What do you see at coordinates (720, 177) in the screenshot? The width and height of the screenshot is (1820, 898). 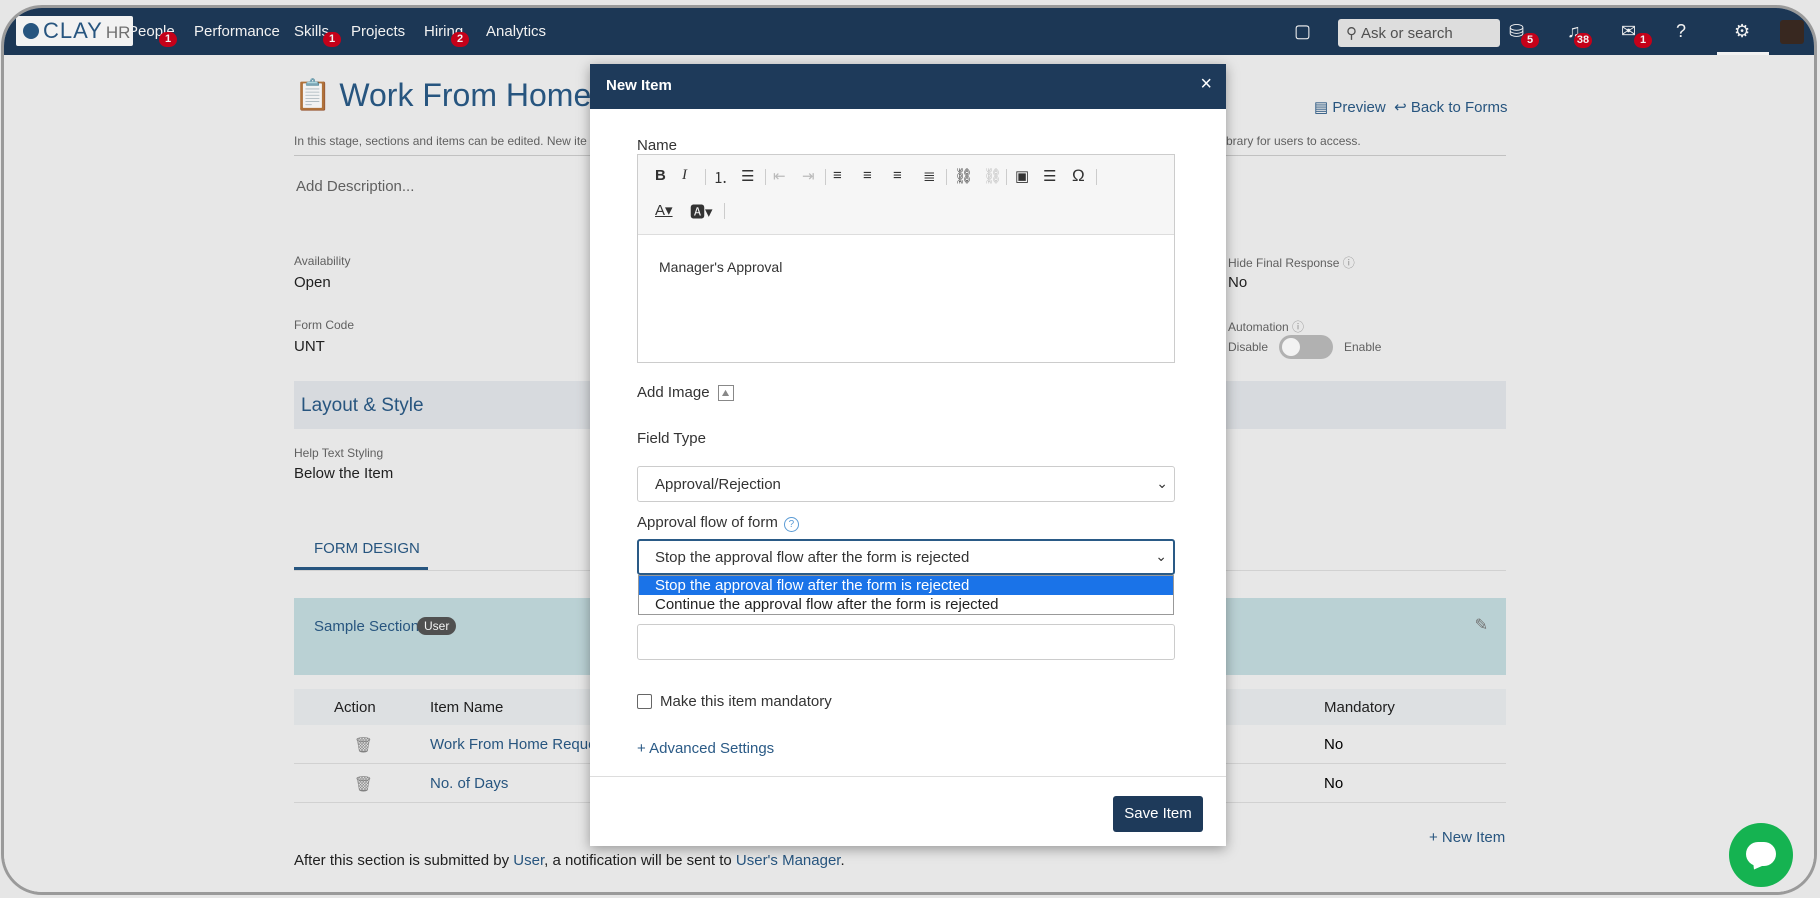 I see `numbered-list-icon: ⒈` at bounding box center [720, 177].